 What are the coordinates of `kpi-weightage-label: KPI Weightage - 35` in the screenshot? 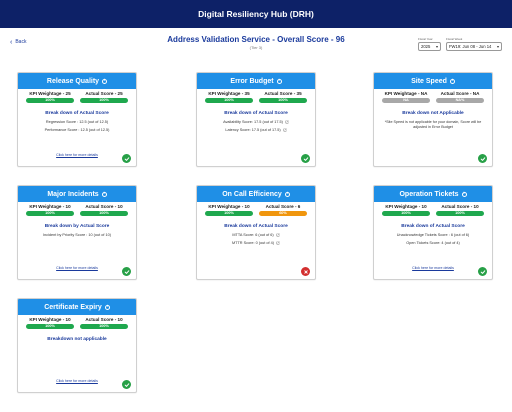 It's located at (229, 93).